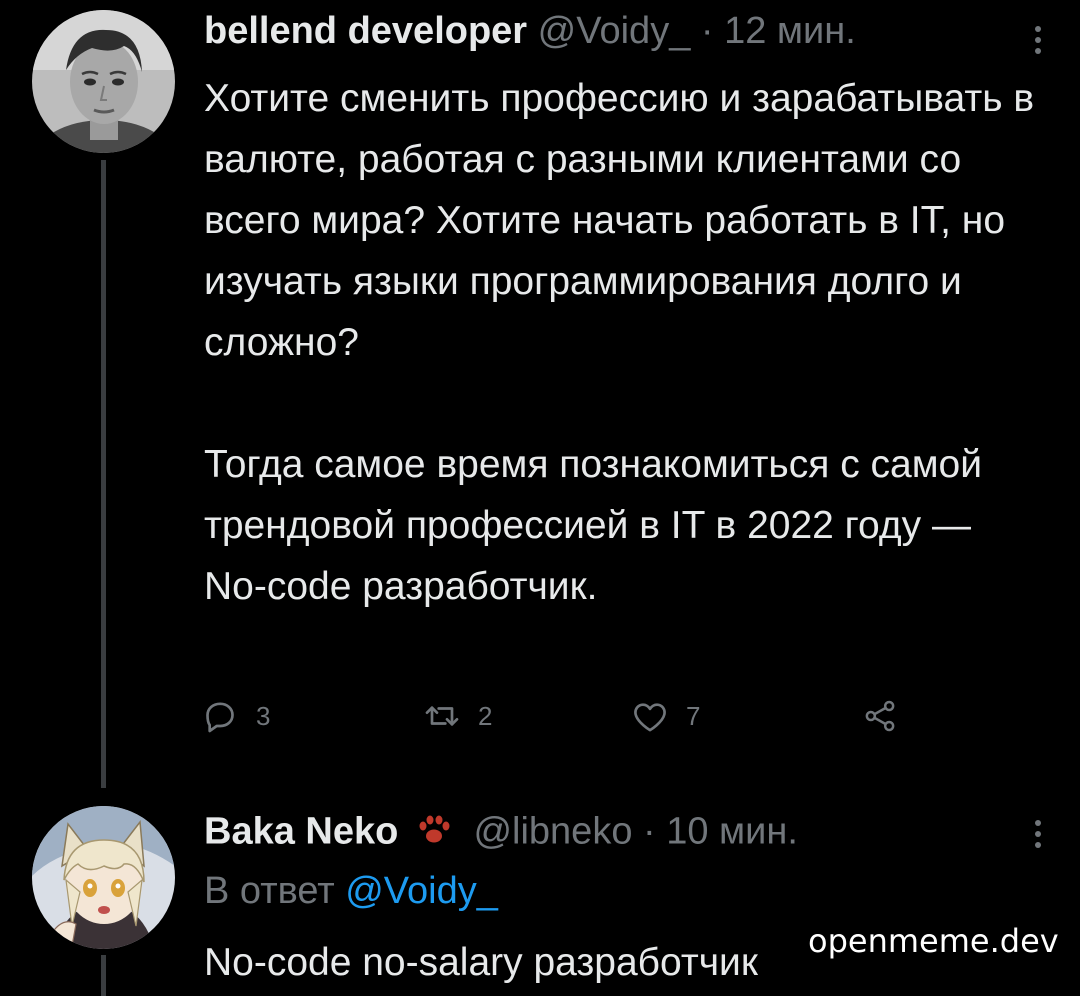 The image size is (1080, 996). I want to click on anime-avatar-icon, so click(103, 877).